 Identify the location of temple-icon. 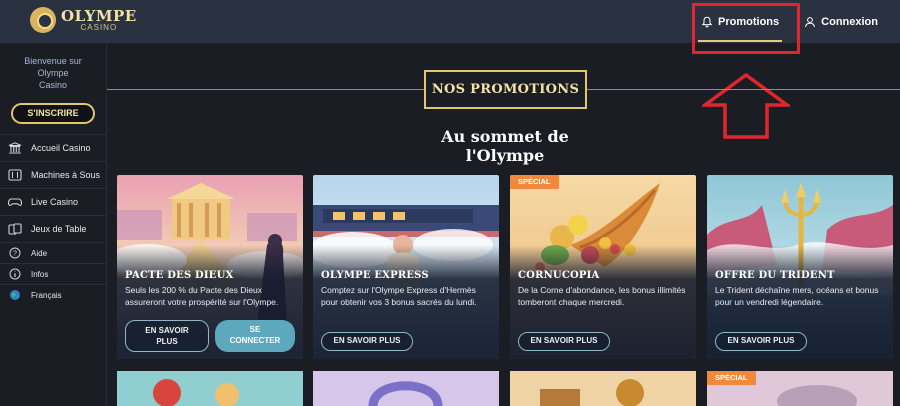
(14, 148).